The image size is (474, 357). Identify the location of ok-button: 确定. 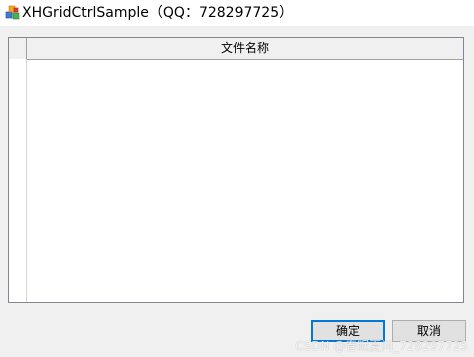
(348, 331).